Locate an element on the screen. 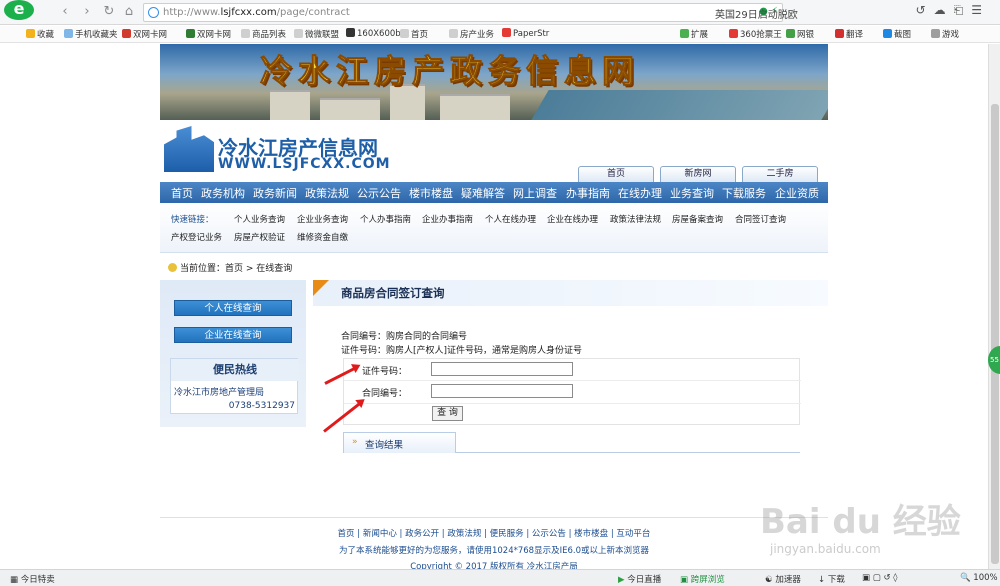 The height and width of the screenshot is (586, 1000). description-id: 证件号码：购房人[产权人]证件号码，通常是购房人身份证号 is located at coordinates (462, 351).